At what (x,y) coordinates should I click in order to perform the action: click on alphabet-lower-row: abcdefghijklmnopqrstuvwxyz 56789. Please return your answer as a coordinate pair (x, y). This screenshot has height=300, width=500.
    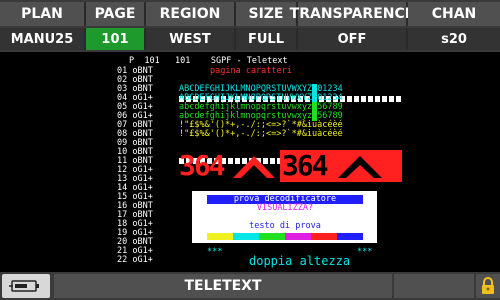
    Looking at the image, I should click on (261, 107).